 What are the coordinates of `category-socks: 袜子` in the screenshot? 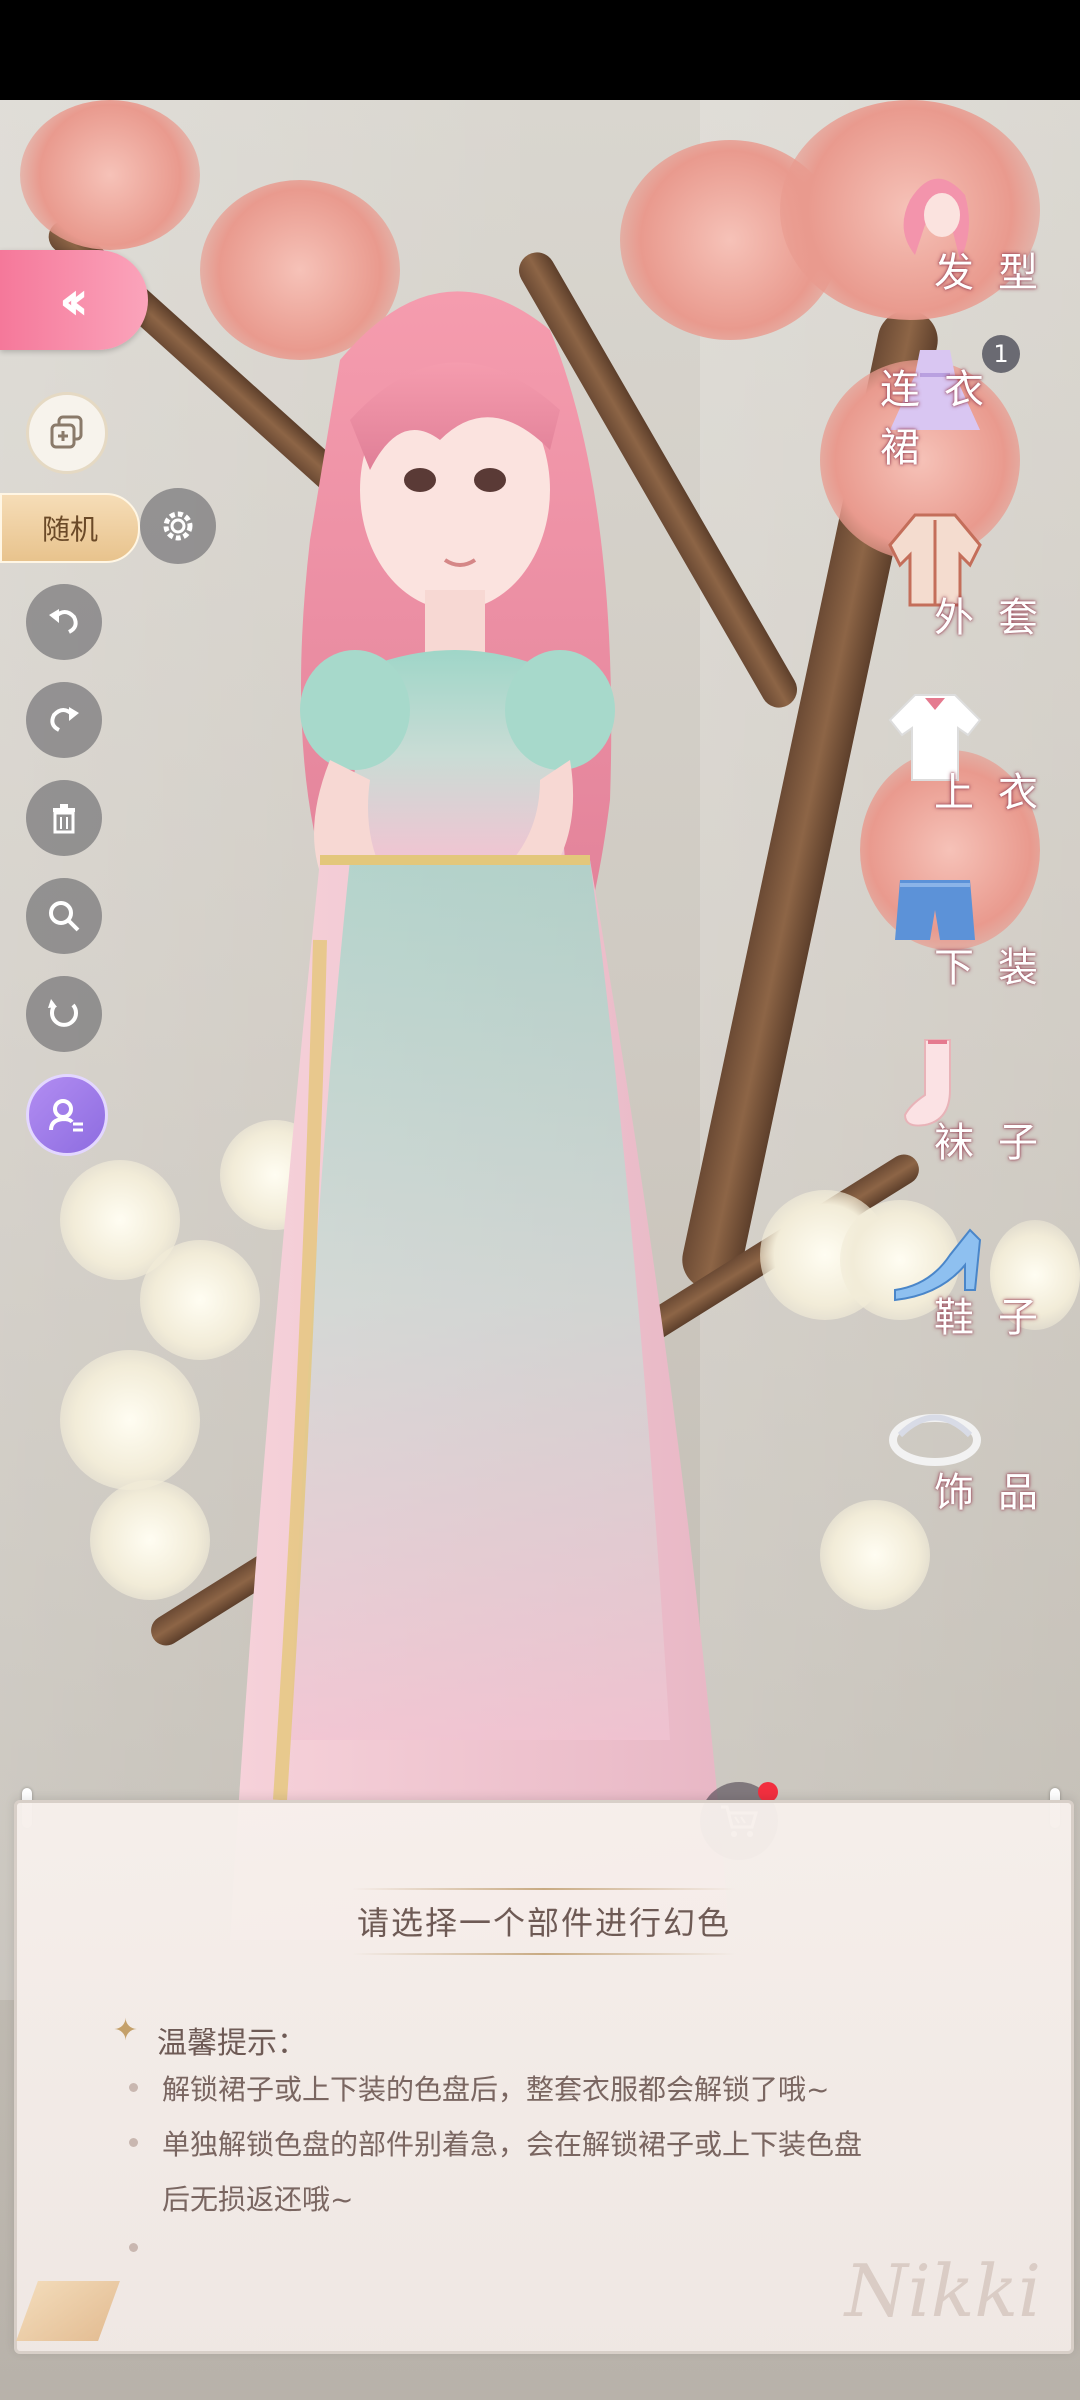 It's located at (980, 1105).